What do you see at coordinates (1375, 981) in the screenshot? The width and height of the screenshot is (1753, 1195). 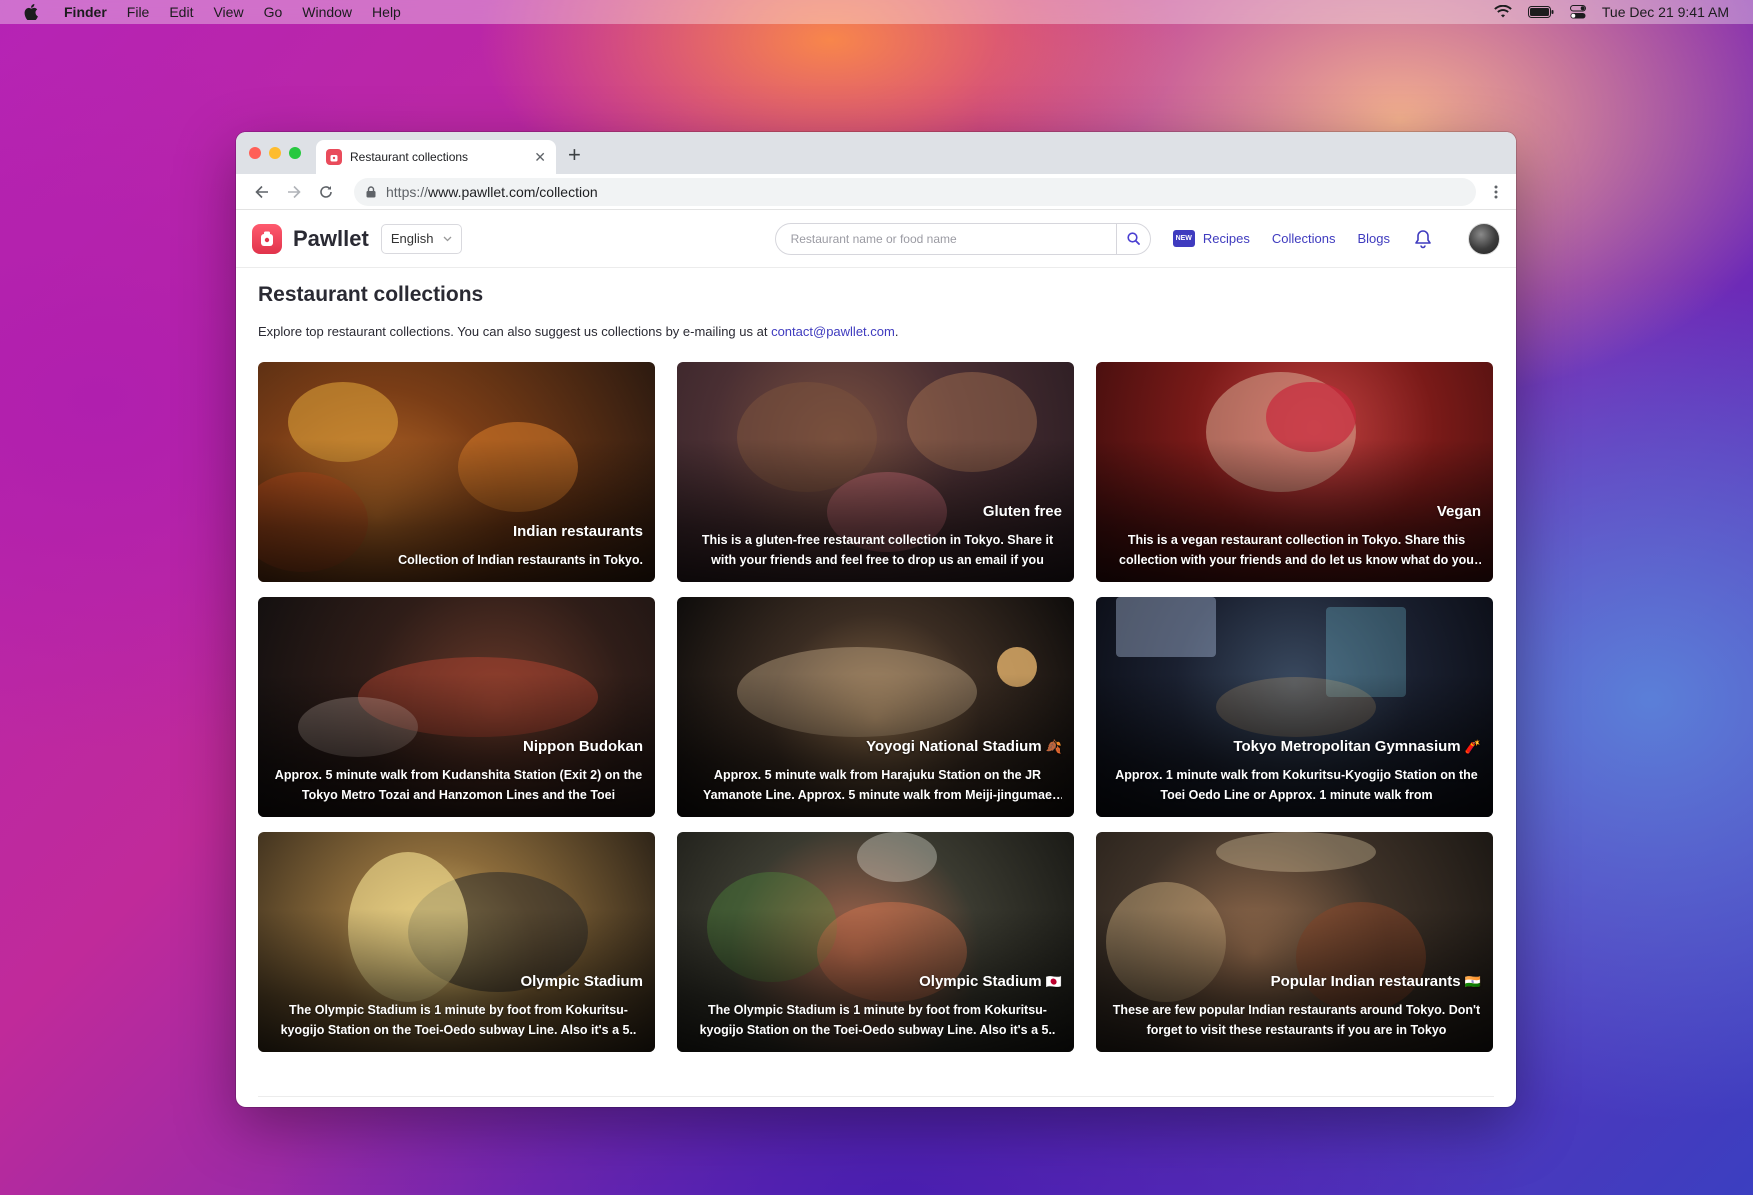 I see `card-title: Popular Indian restaurants 🇮🇳` at bounding box center [1375, 981].